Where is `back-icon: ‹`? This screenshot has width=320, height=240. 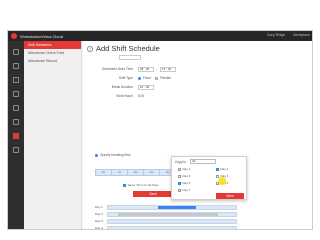 back-icon: ‹ is located at coordinates (90, 49).